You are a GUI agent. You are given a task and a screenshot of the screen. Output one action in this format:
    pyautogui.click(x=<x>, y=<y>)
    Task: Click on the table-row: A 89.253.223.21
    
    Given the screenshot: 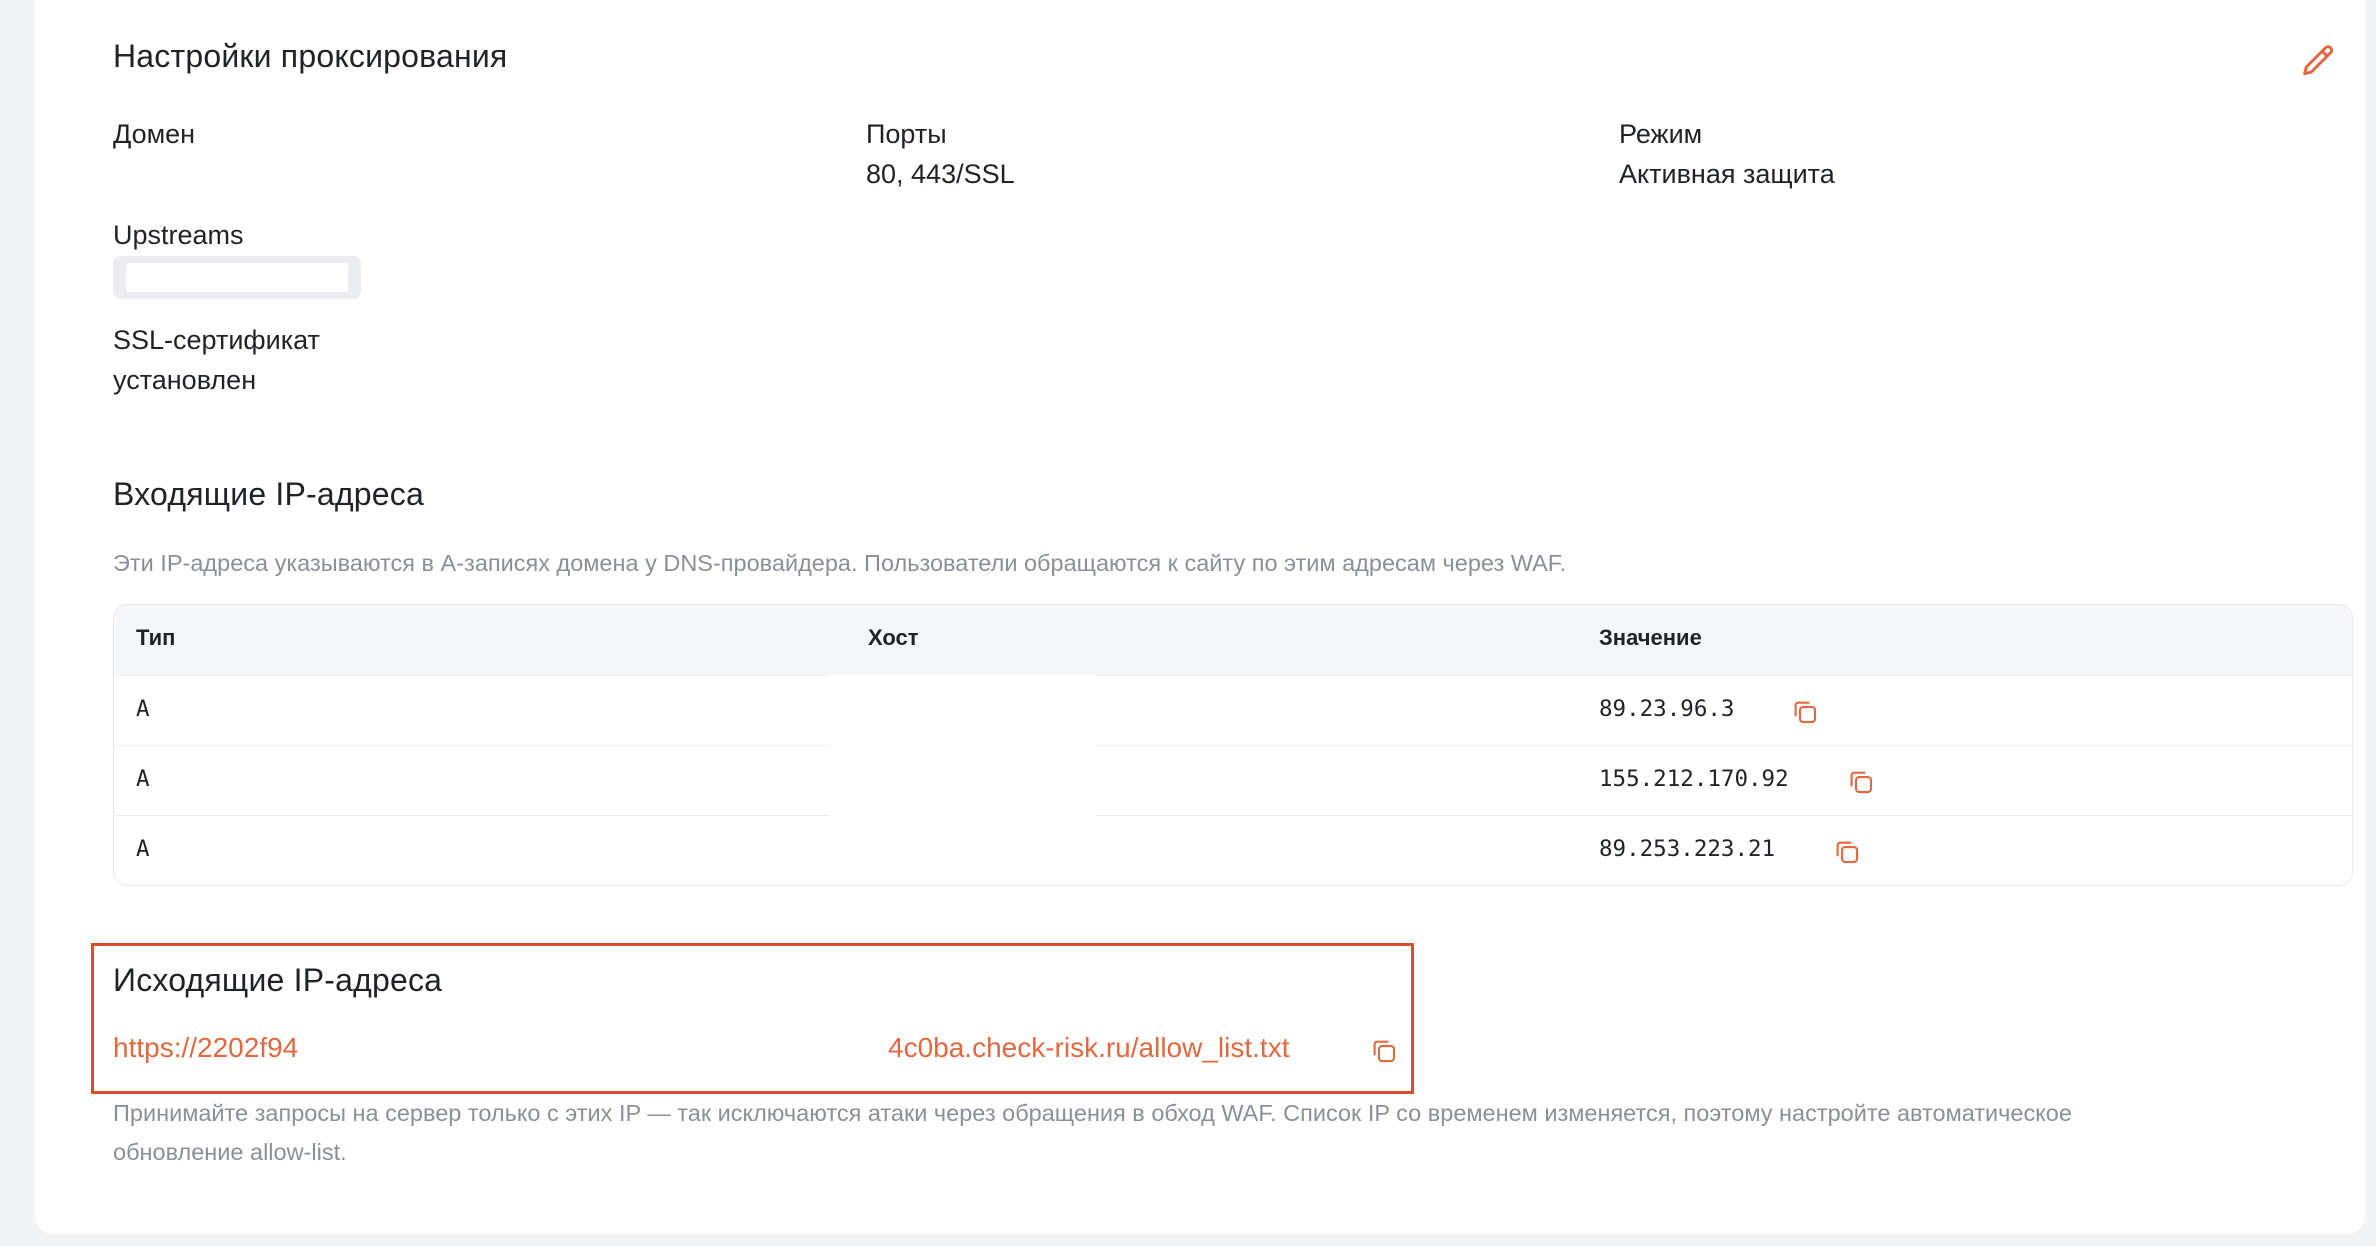 What is the action you would take?
    pyautogui.click(x=1233, y=850)
    